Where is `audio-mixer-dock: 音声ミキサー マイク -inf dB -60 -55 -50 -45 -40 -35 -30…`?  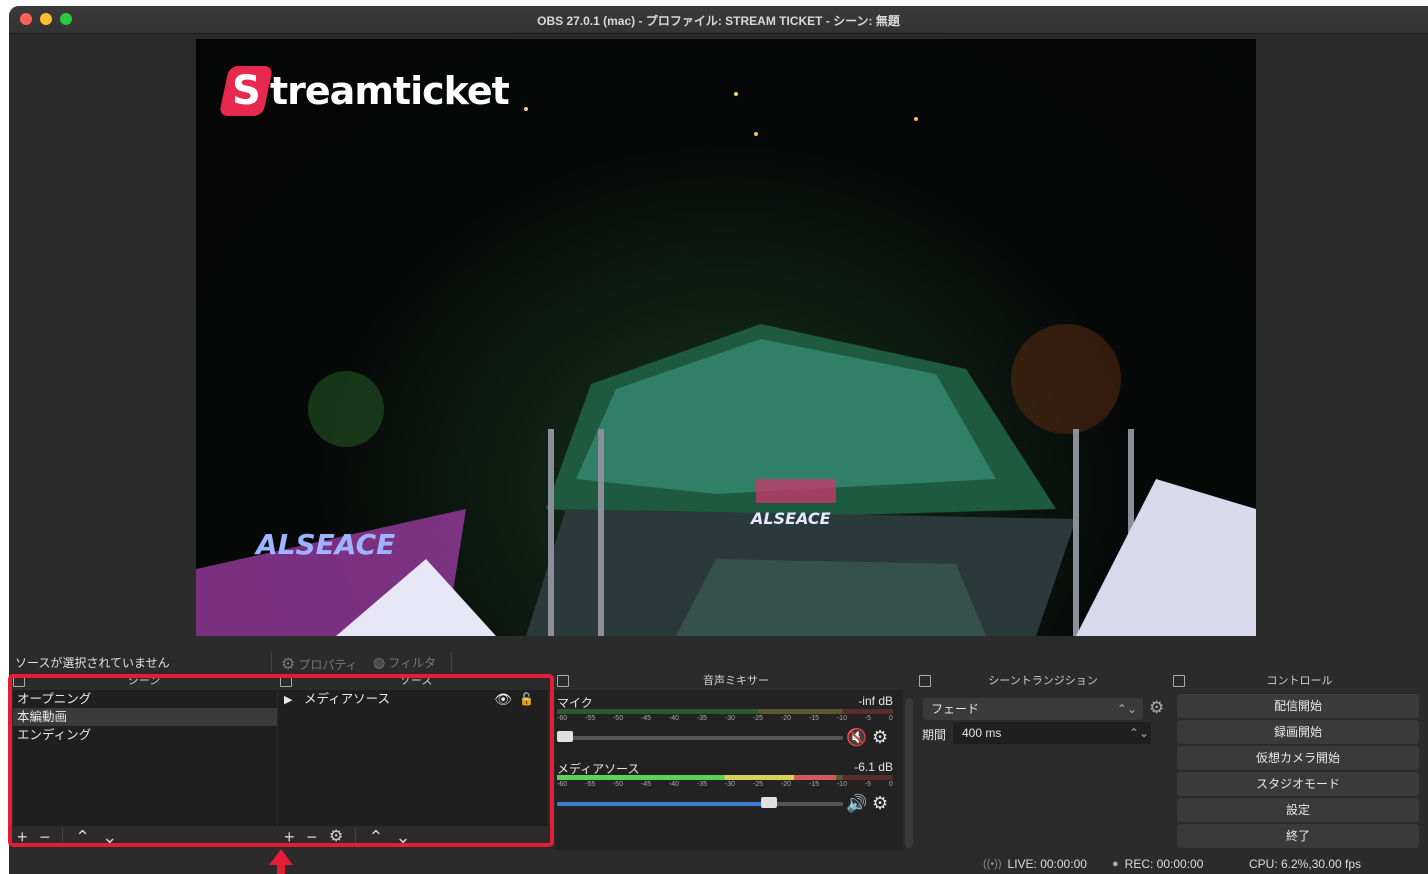
audio-mixer-dock: 音声ミキサー マイク -inf dB -60 -55 -50 -45 -40 -35 -30… is located at coordinates (736, 761).